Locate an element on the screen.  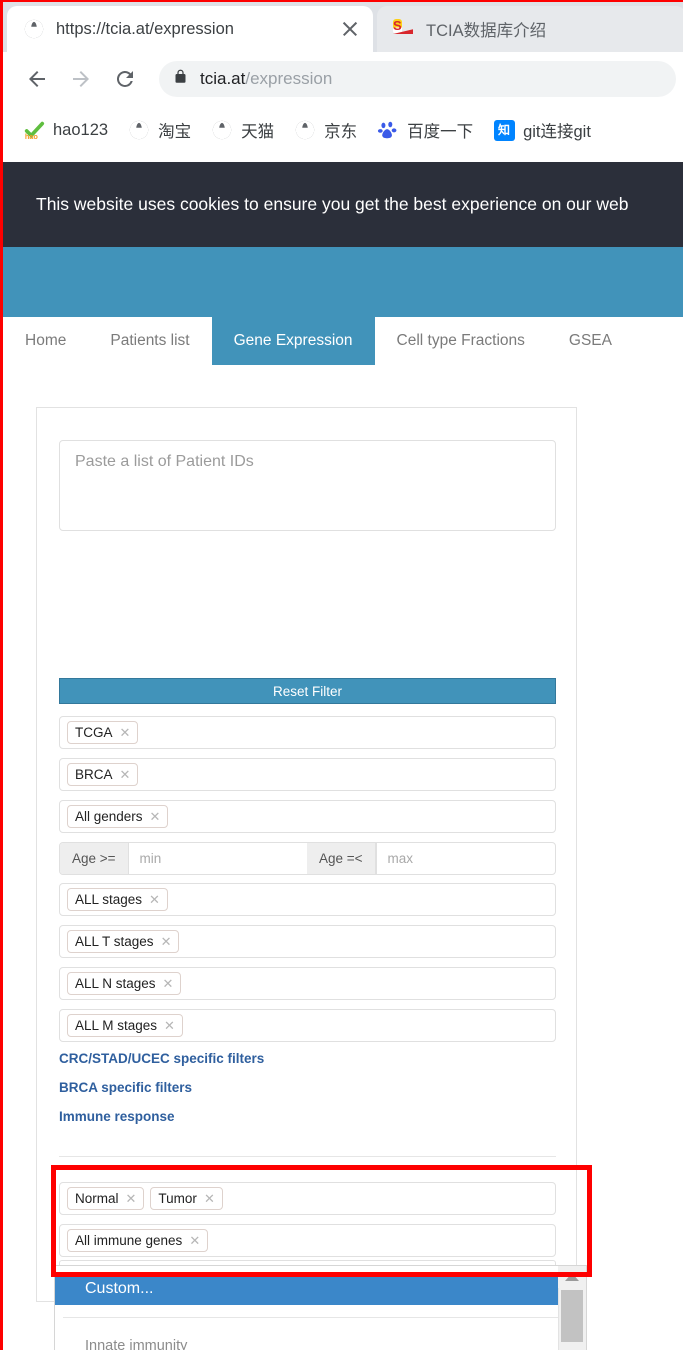
chip-label: ALL M stages is located at coordinates (116, 1025).